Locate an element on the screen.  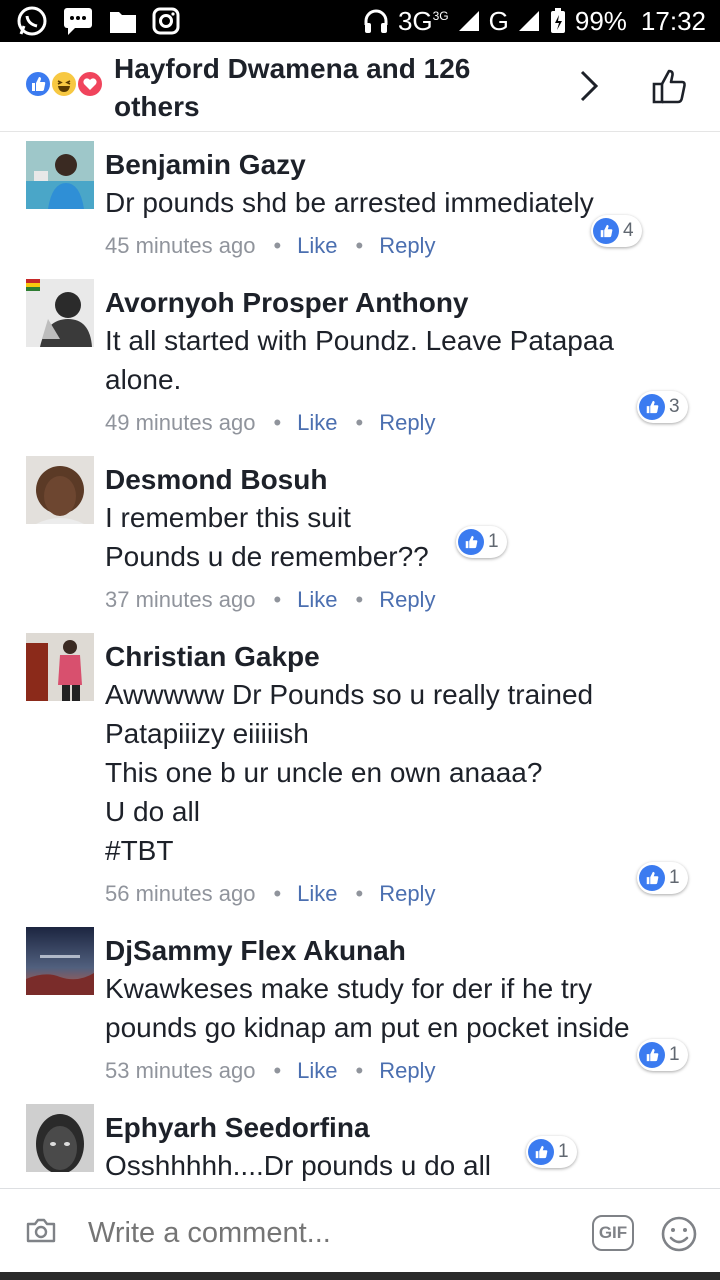
comment-time: 37 minutes ago is located at coordinates (180, 599).